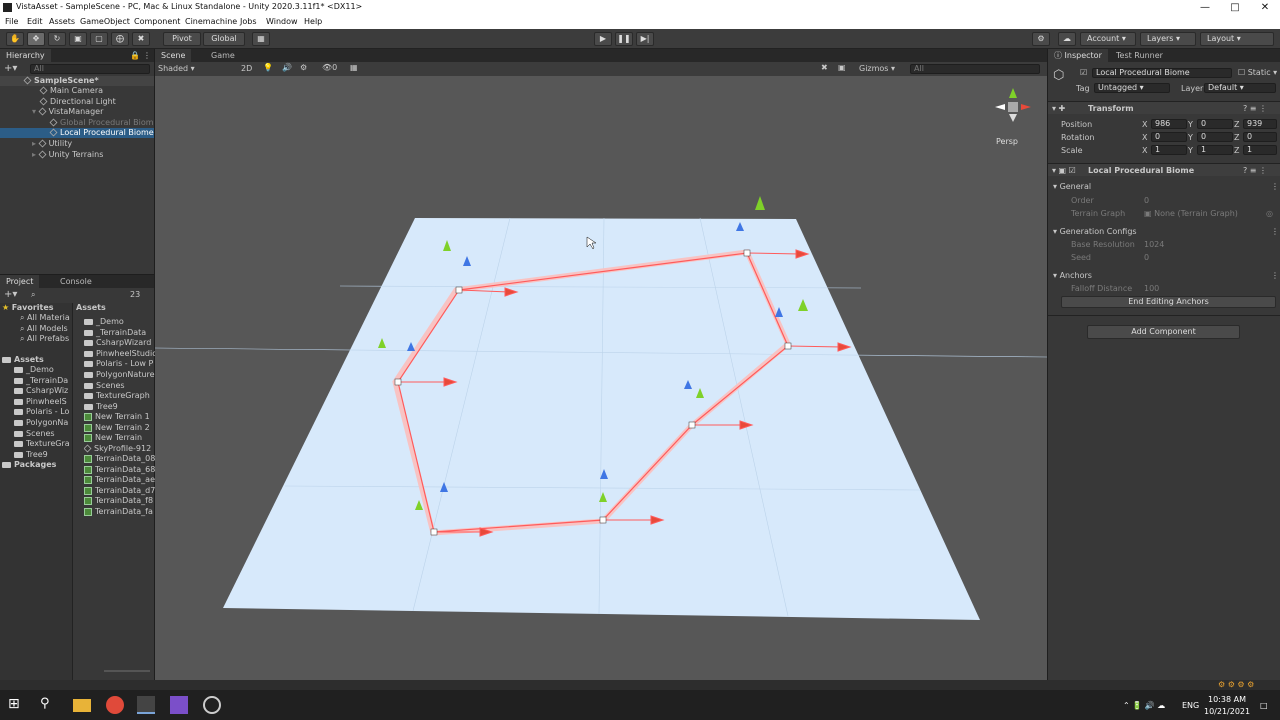 The image size is (1280, 720). Describe the element at coordinates (1168, 39) in the screenshot. I see `layers-dropdown: Layers ▾` at that location.